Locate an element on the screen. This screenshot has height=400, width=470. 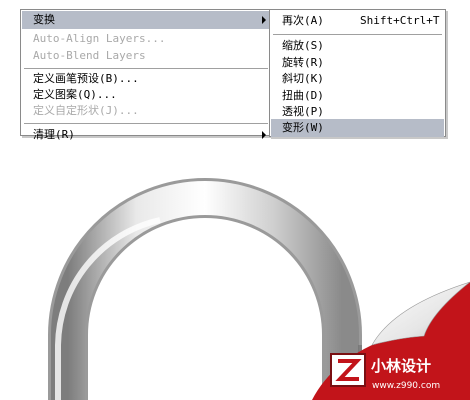
brand-logo-icon is located at coordinates (348, 370).